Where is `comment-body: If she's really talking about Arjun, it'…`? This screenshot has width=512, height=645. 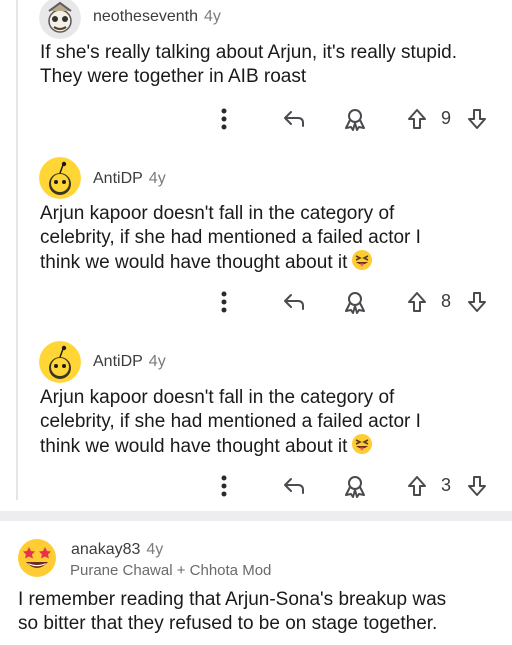
comment-body: If she's really talking about Arjun, it'… is located at coordinates (249, 64).